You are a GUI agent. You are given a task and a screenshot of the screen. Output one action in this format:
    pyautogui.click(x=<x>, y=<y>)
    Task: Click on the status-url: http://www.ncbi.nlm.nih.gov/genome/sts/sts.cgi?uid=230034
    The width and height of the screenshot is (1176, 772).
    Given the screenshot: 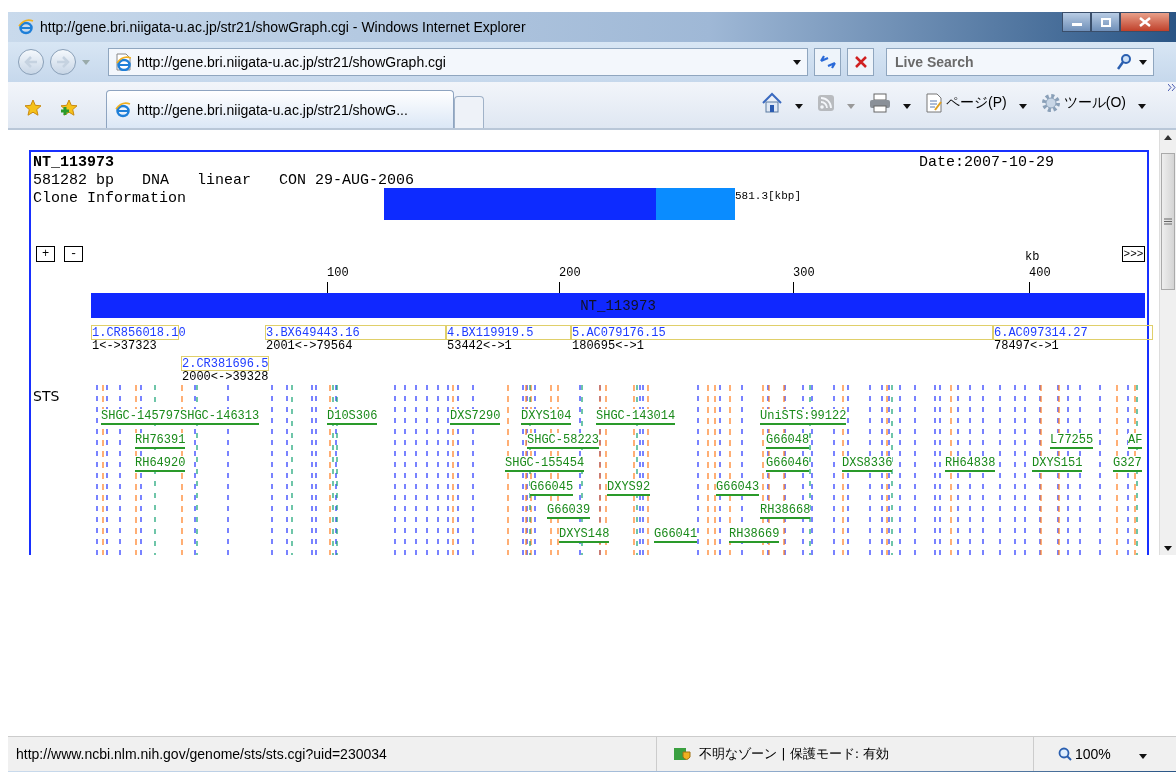 What is the action you would take?
    pyautogui.click(x=202, y=754)
    